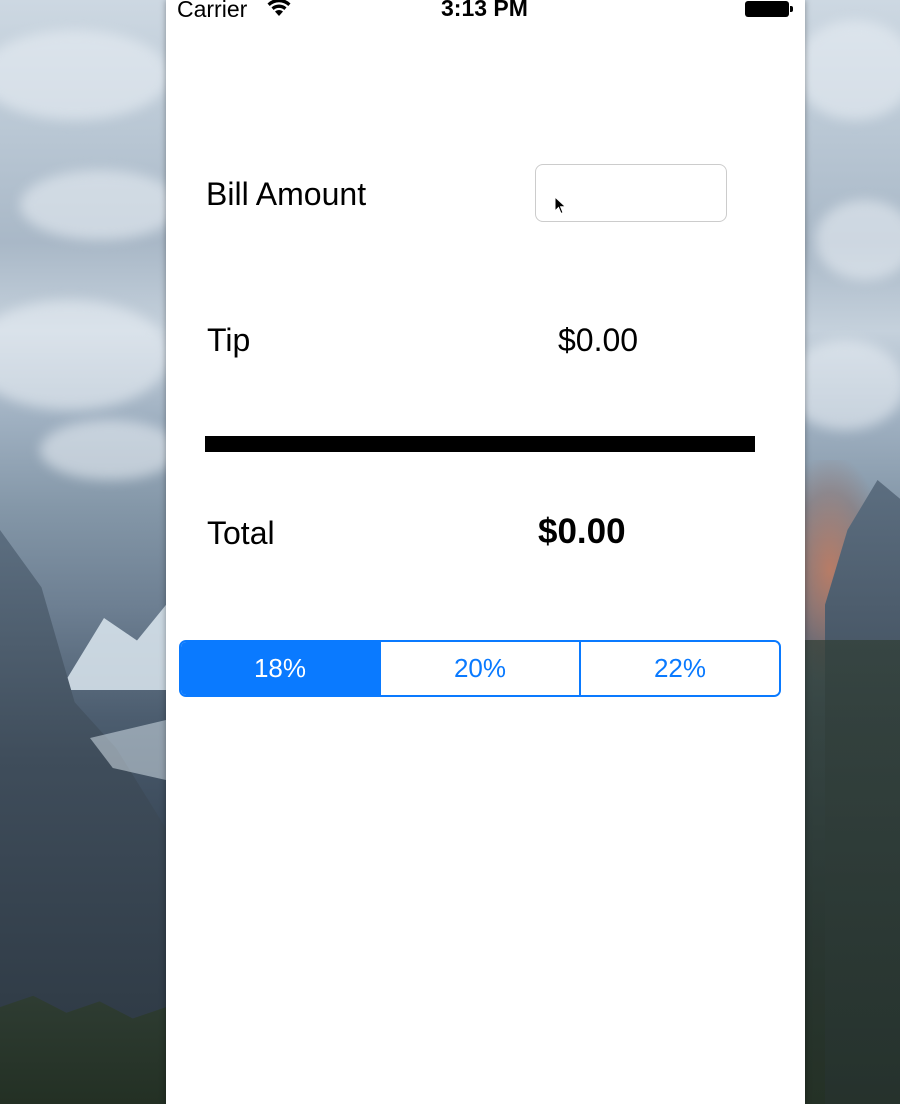  I want to click on status-bar: Carrier 3:13 PM, so click(485, 11).